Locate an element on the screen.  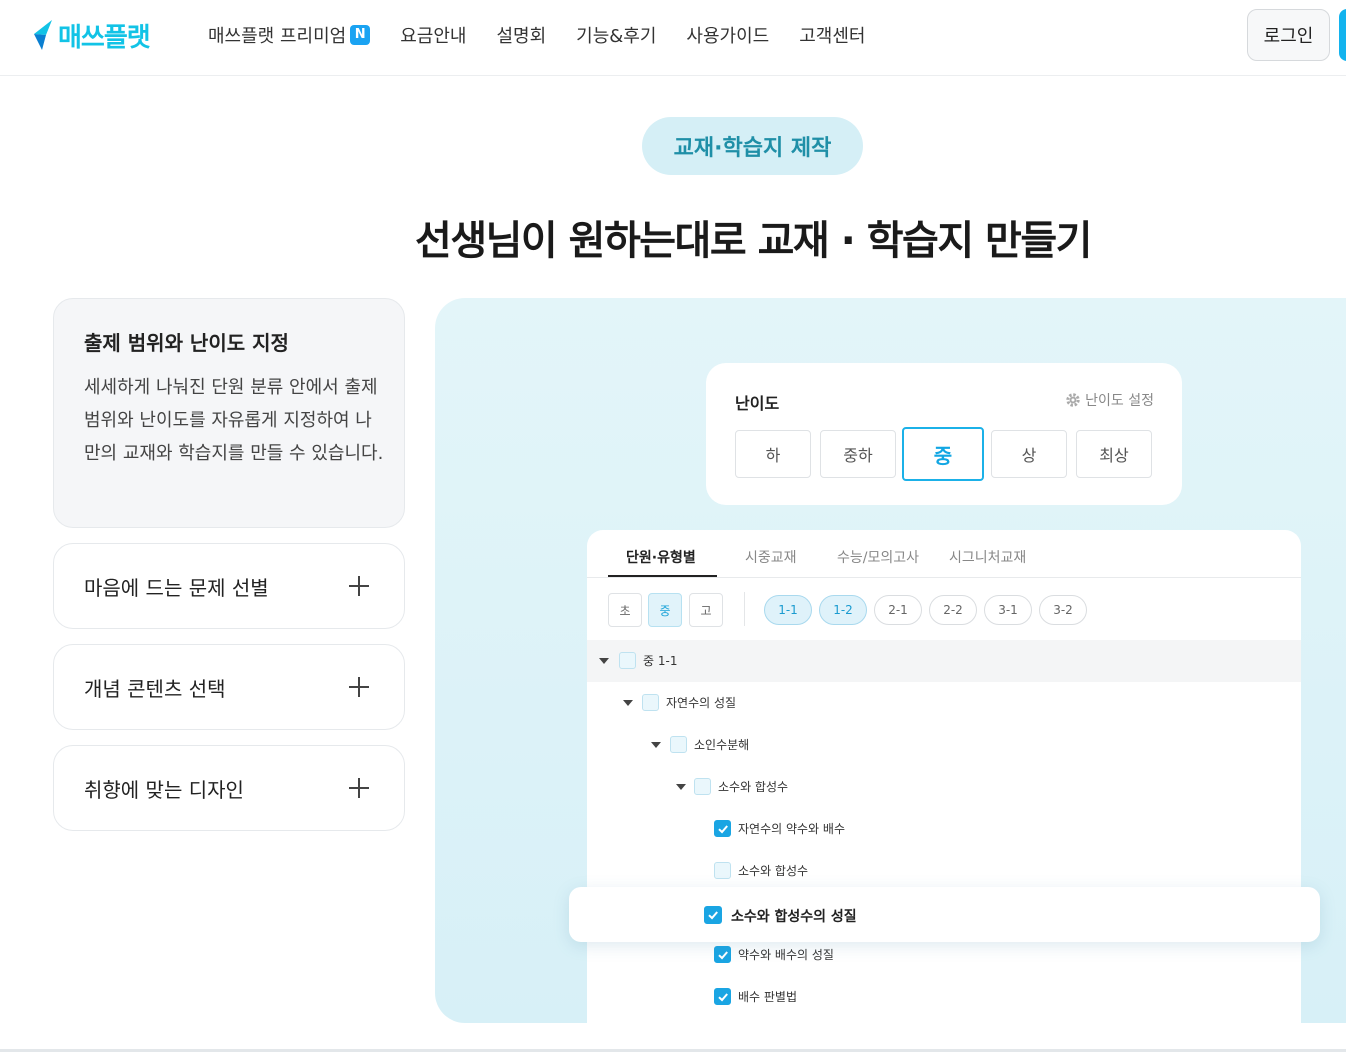
tree-row: 자연수의 약수와 배수 is located at coordinates (944, 829).